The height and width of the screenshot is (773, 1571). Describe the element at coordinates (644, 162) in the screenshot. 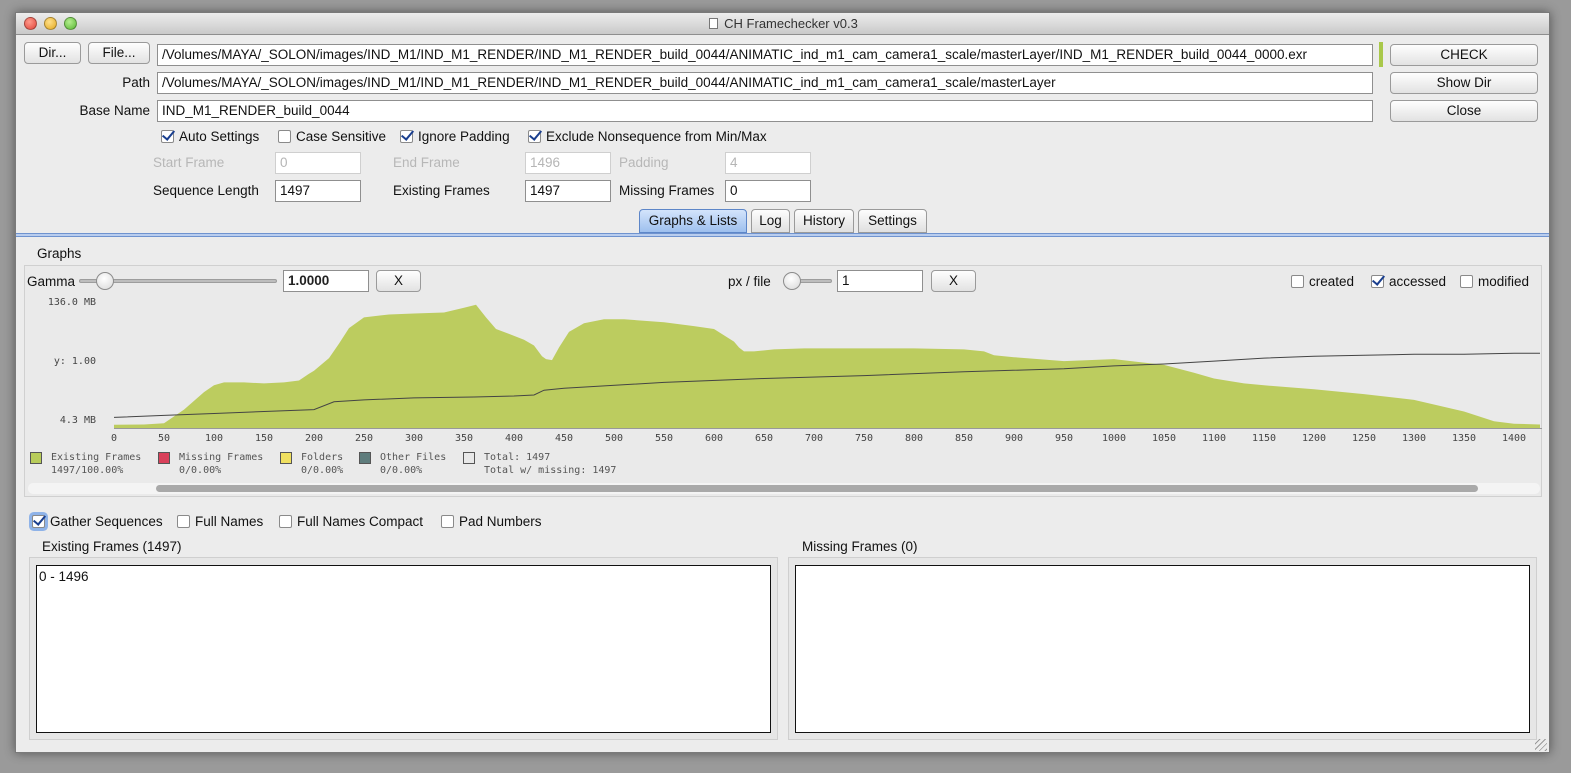

I see `padding-label: Padding` at that location.